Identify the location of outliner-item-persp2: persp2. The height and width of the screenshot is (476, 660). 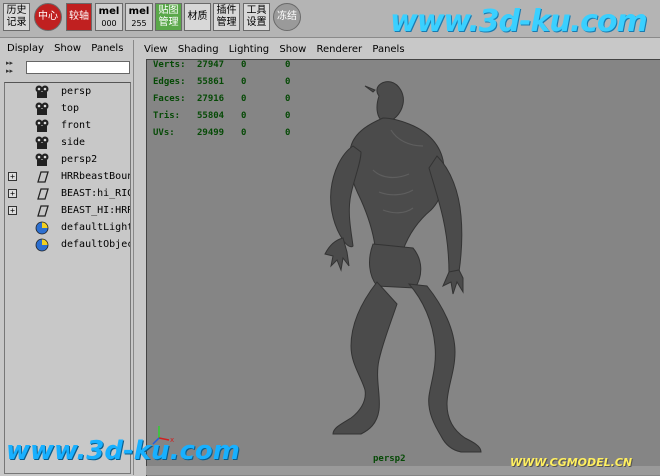
(67, 159).